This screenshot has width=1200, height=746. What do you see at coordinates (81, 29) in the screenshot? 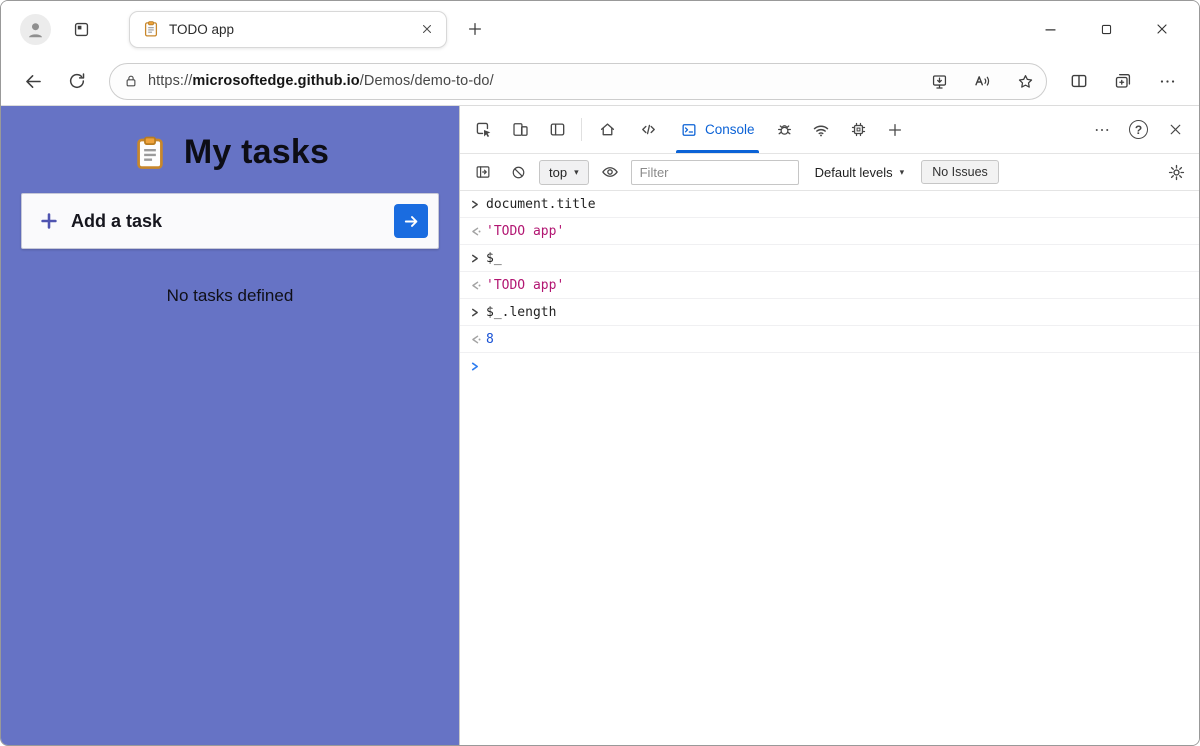
I see `tab-actions-button` at bounding box center [81, 29].